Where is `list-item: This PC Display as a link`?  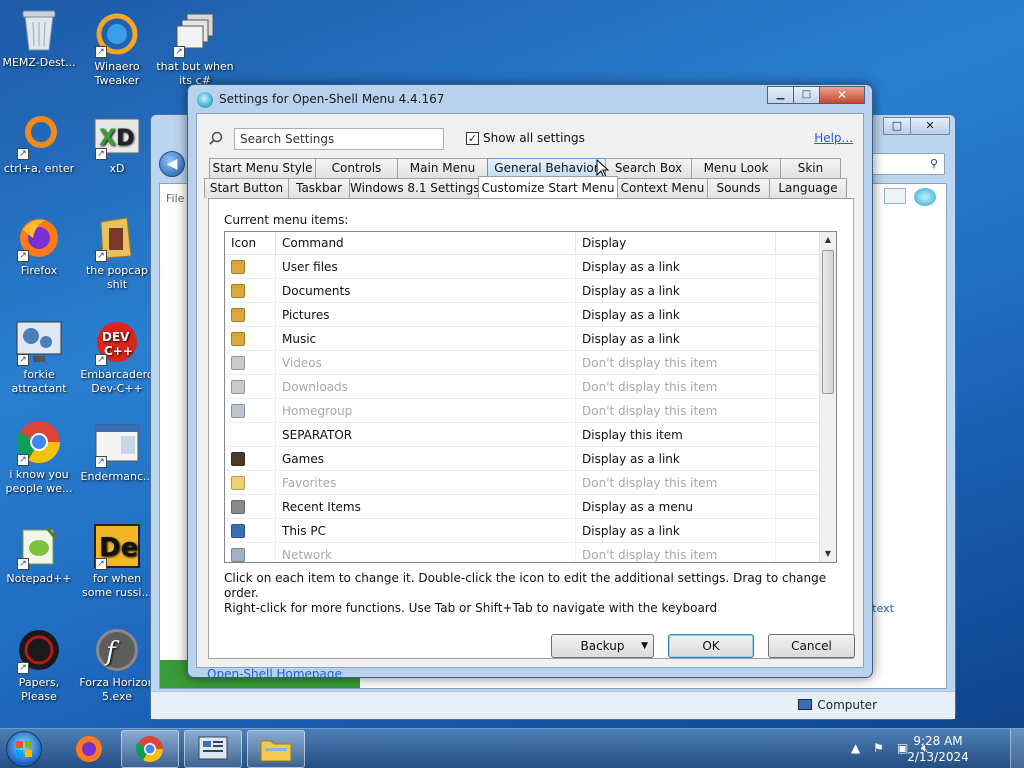
list-item: This PC Display as a link is located at coordinates (530, 531).